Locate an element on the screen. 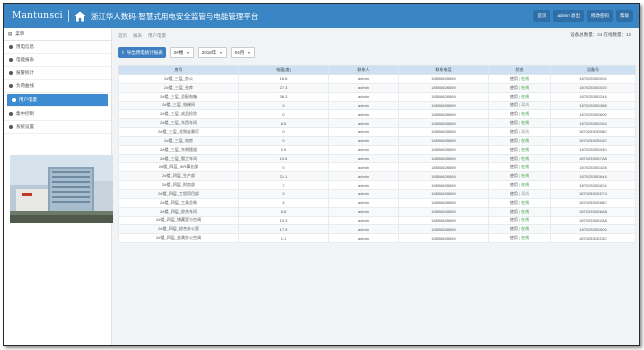  curve-icon is located at coordinates (11, 86).